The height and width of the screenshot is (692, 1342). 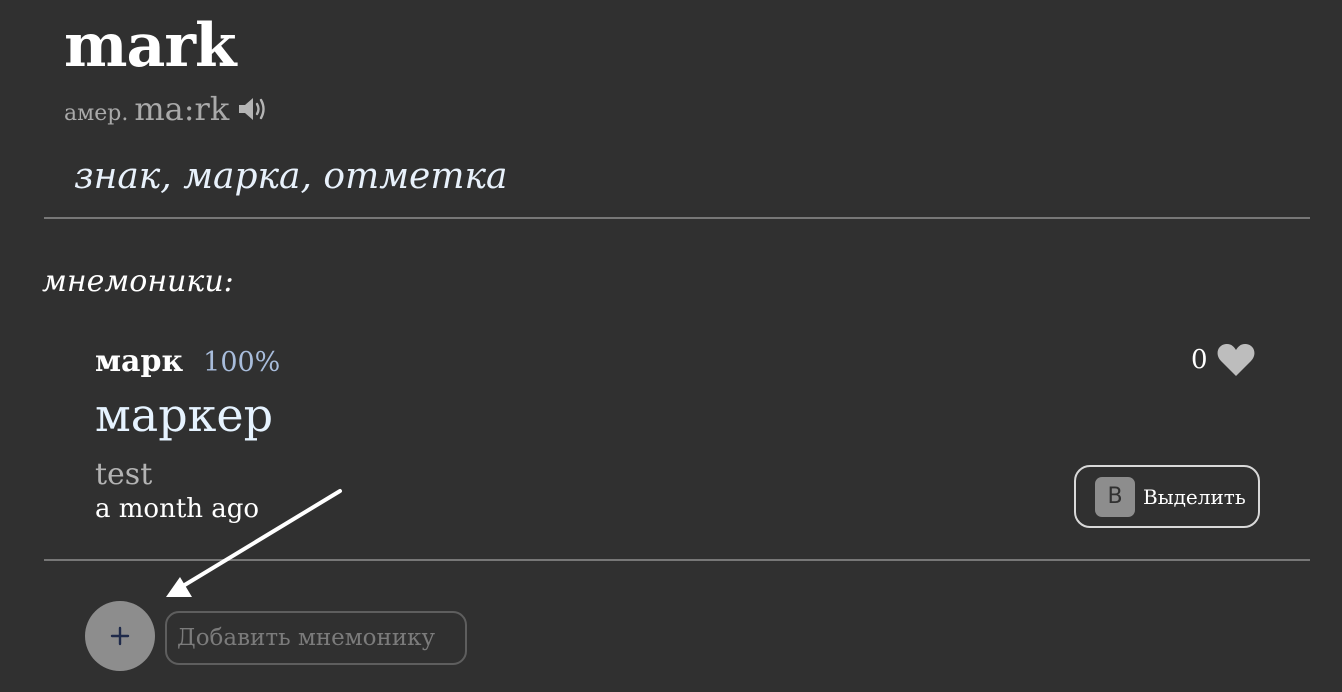 What do you see at coordinates (242, 362) in the screenshot?
I see `mnemonic-match-percent: 100%` at bounding box center [242, 362].